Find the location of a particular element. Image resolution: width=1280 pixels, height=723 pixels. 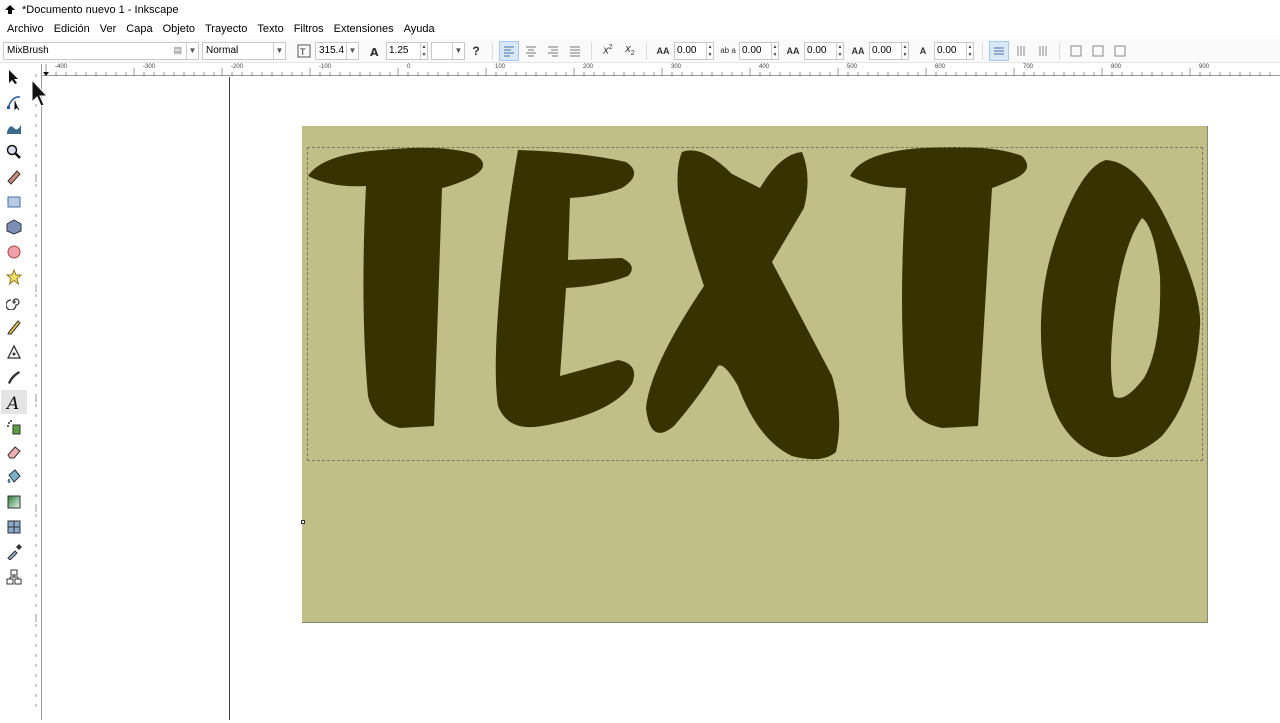

align-center-icon is located at coordinates (531, 51).